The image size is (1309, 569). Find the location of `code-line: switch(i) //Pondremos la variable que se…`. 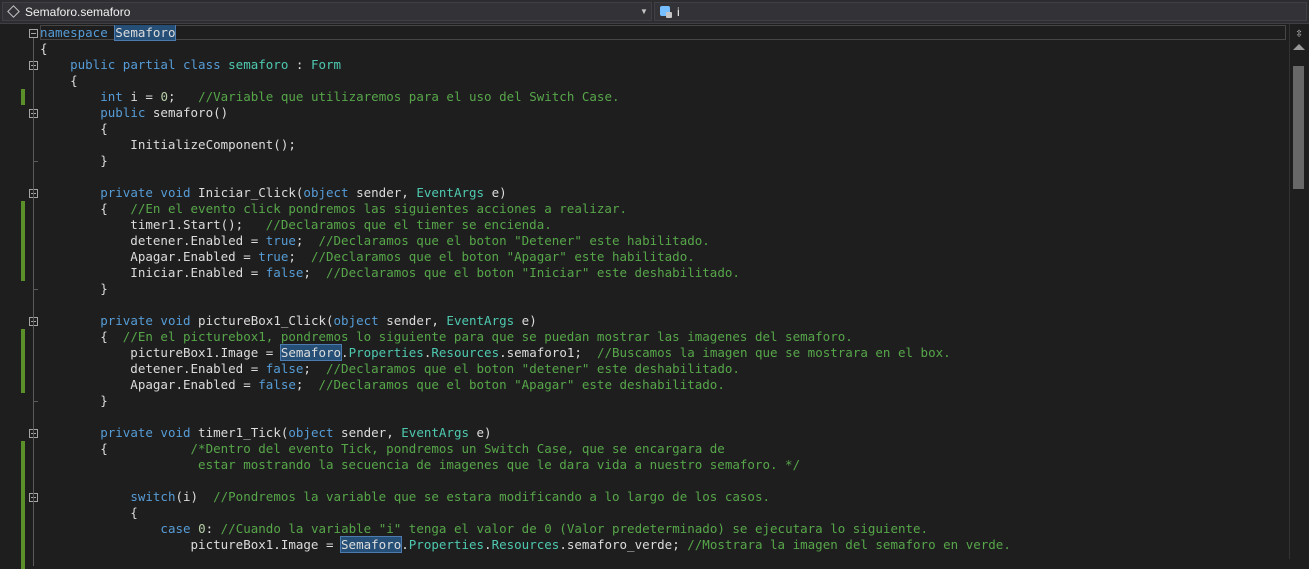

code-line: switch(i) //Pondremos la variable que se… is located at coordinates (405, 497).